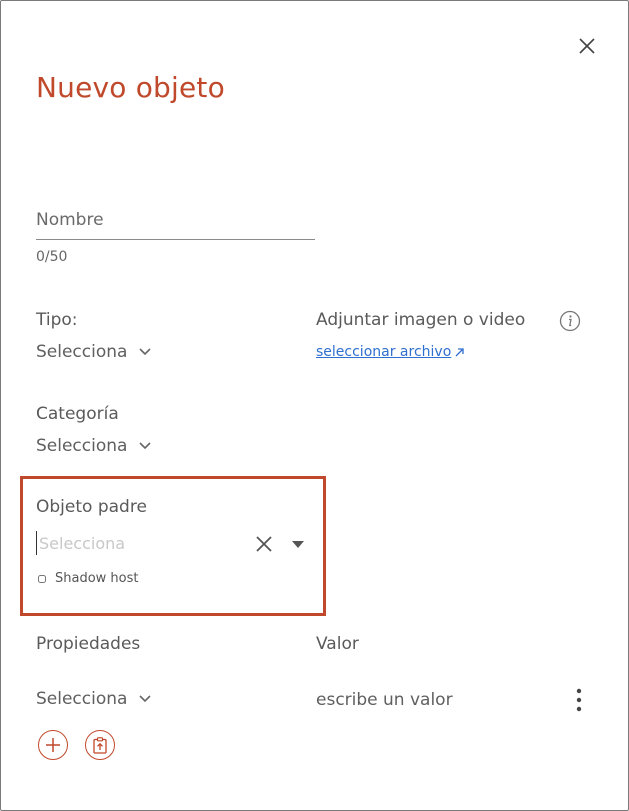  I want to click on value-input-placeholder: escribe un valor, so click(384, 700).